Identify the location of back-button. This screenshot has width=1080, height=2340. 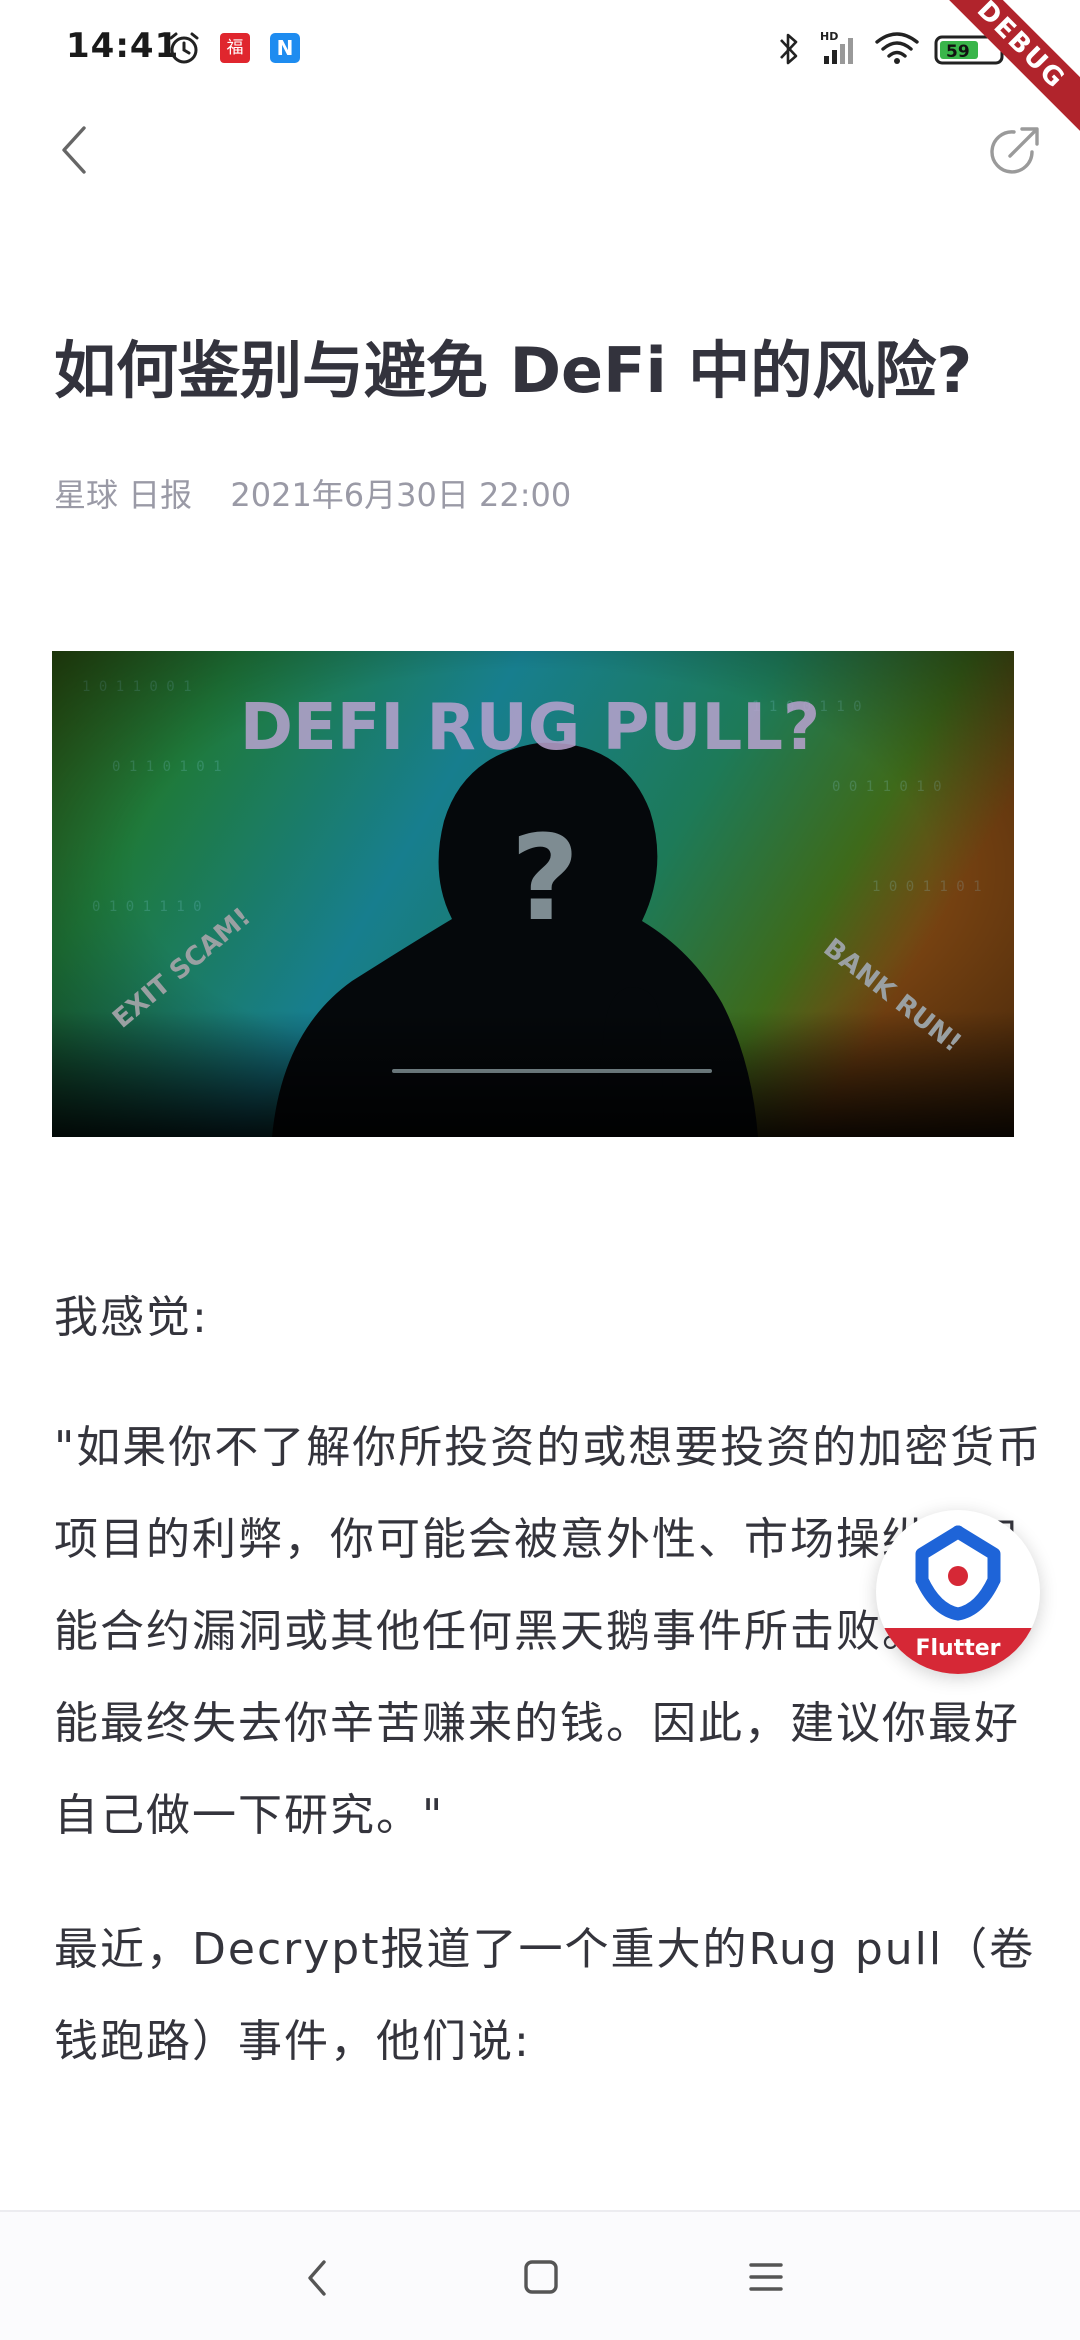
(74, 152).